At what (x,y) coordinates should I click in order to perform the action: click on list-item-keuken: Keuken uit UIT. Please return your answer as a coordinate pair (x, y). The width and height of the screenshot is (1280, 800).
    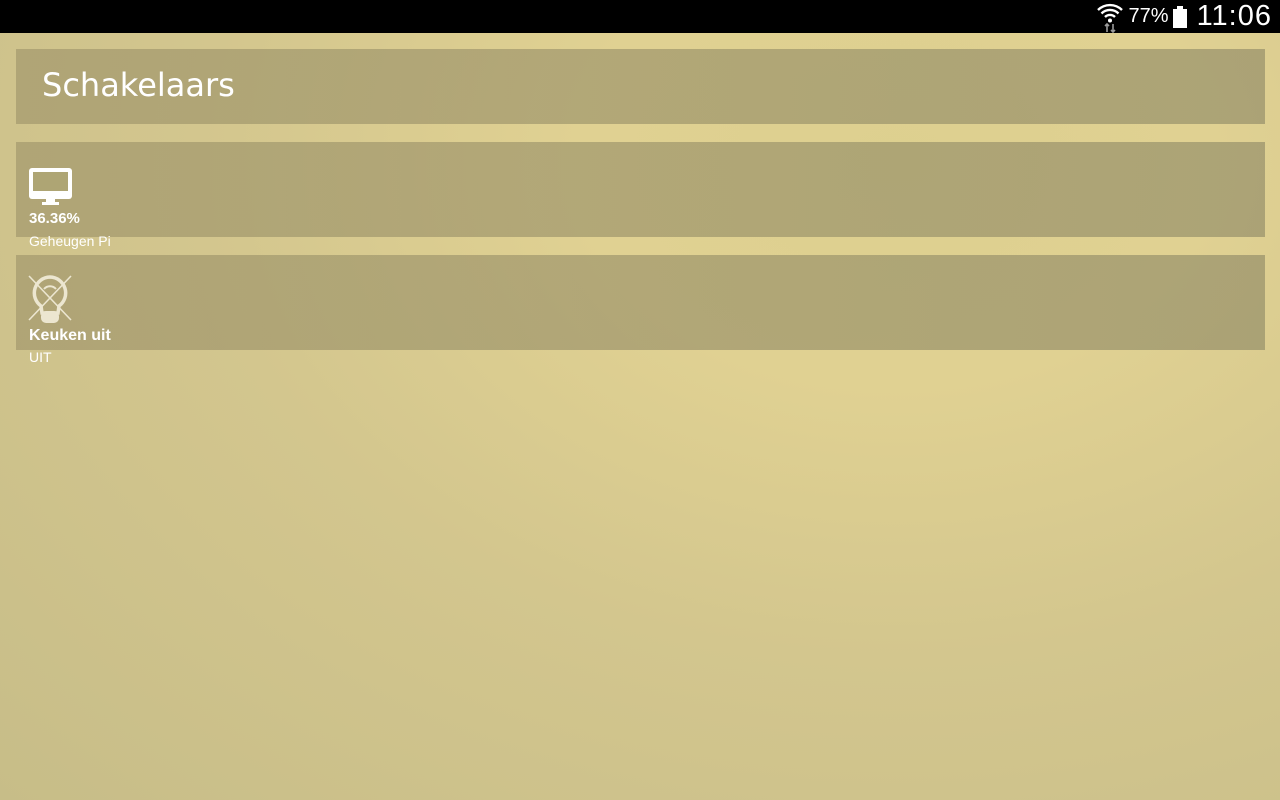
    Looking at the image, I should click on (640, 310).